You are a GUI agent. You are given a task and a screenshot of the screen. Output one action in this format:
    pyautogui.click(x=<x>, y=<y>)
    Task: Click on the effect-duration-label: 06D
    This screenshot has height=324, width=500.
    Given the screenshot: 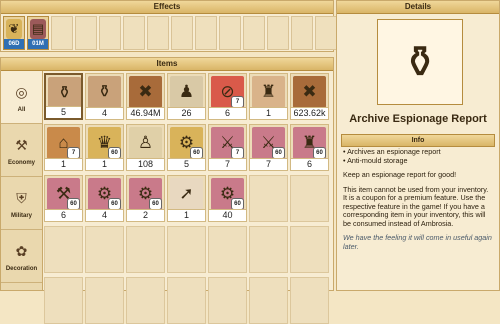 What is the action you would take?
    pyautogui.click(x=14, y=44)
    